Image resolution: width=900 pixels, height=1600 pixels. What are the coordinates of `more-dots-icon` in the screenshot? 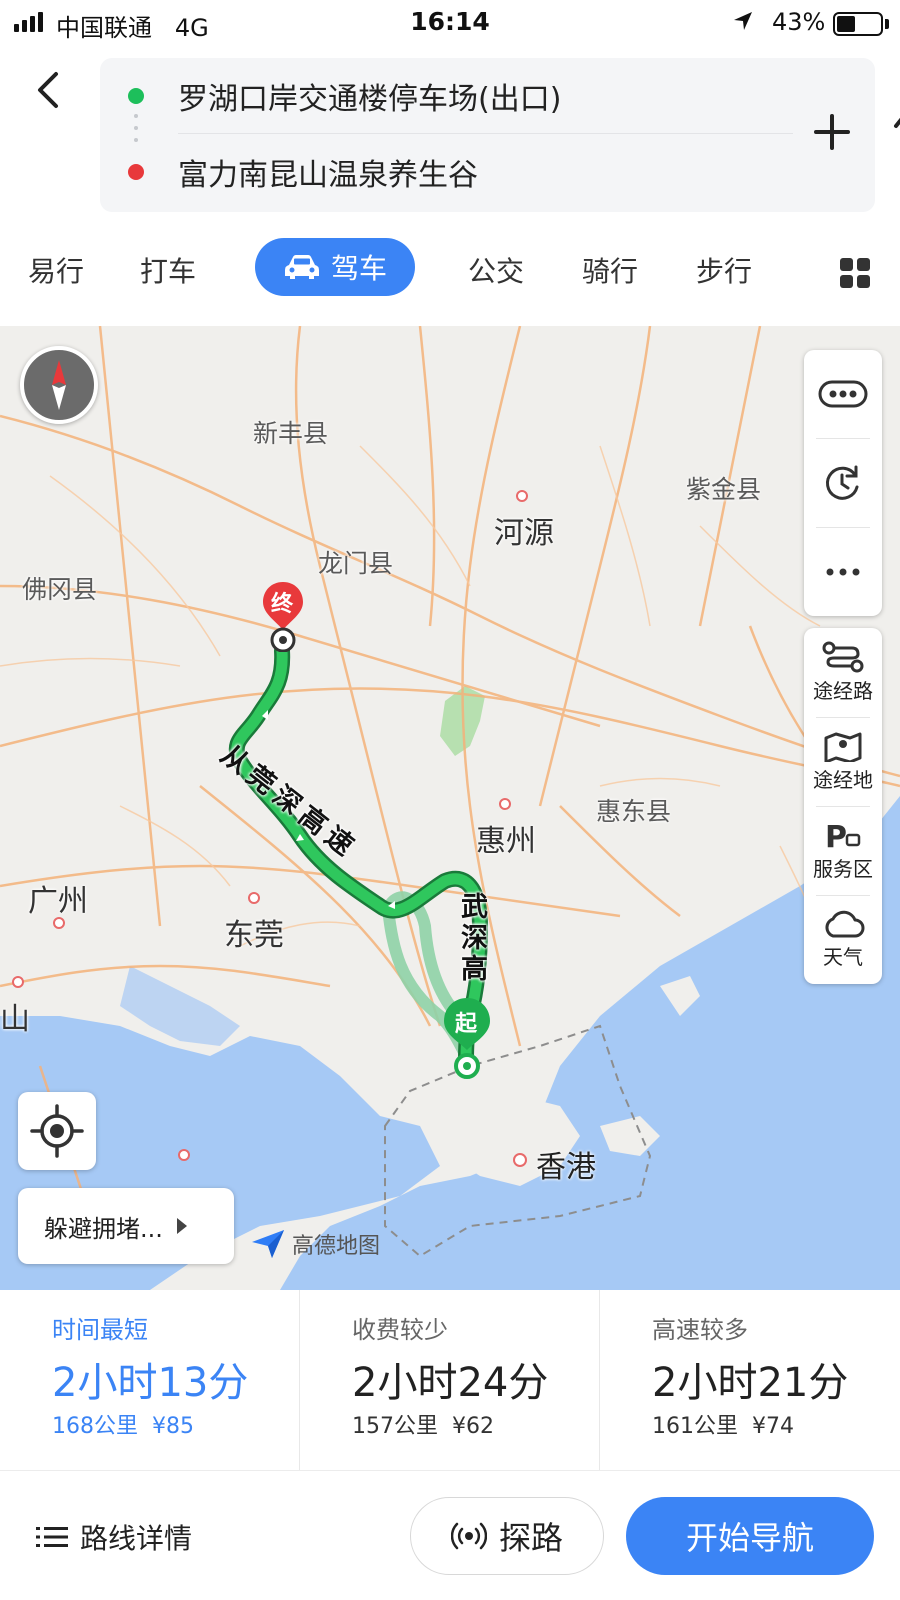 It's located at (843, 572).